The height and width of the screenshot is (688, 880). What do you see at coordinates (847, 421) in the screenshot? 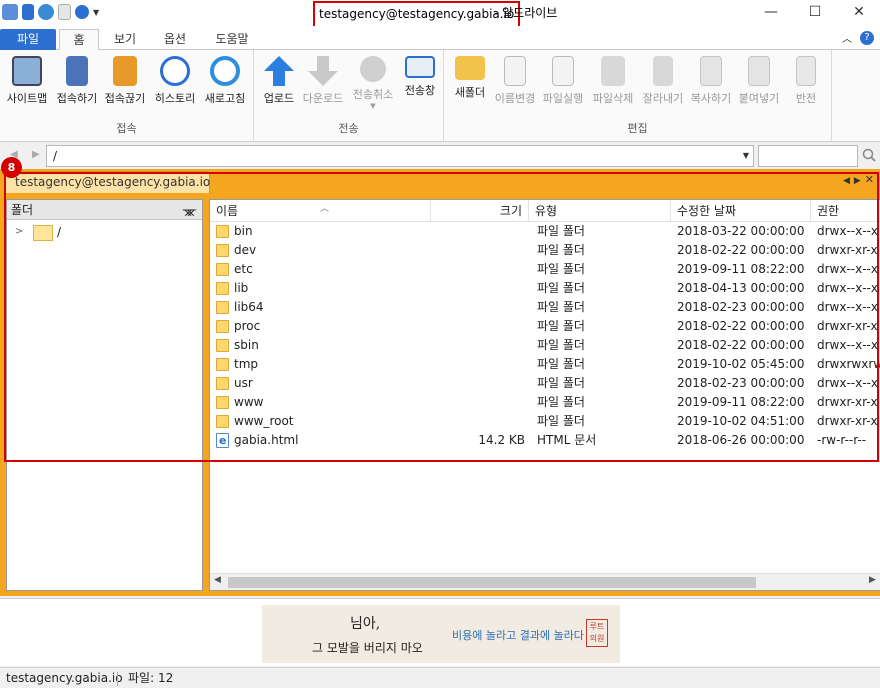
I see `cell-permissions: drwxr-xr-x` at bounding box center [847, 421].